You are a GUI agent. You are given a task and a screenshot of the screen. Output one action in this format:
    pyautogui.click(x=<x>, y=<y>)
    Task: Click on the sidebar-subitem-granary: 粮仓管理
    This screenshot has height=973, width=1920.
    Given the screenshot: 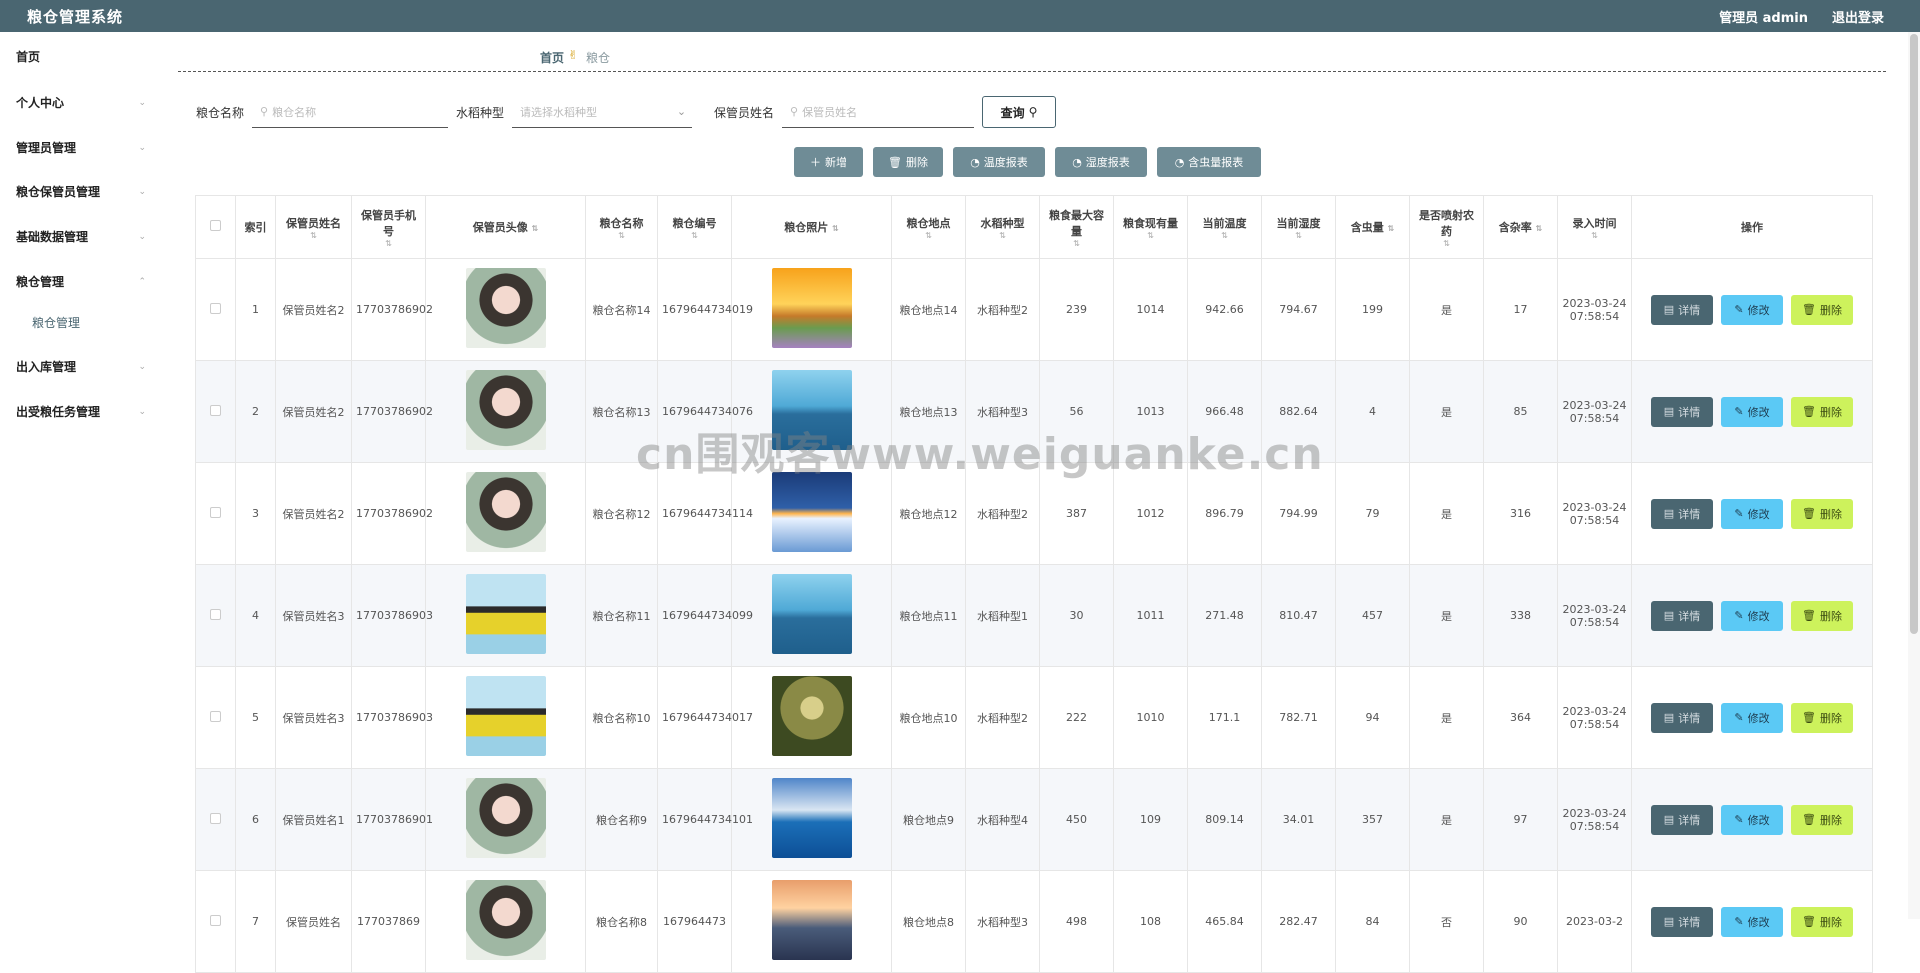 What is the action you would take?
    pyautogui.click(x=56, y=322)
    